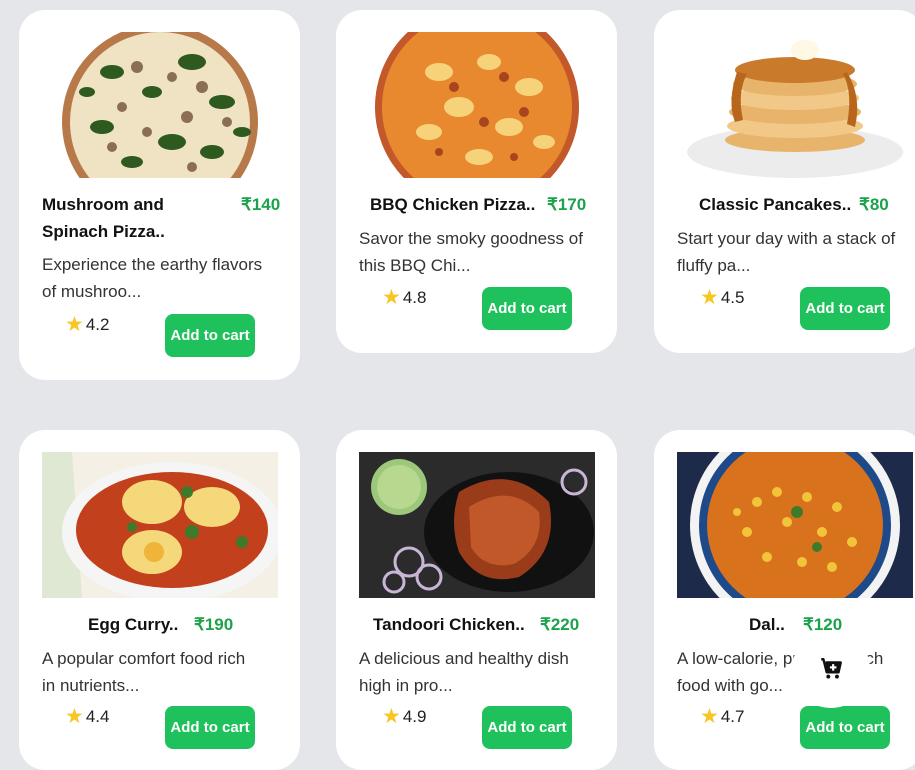  Describe the element at coordinates (874, 204) in the screenshot. I see `product-price: ₹80` at that location.